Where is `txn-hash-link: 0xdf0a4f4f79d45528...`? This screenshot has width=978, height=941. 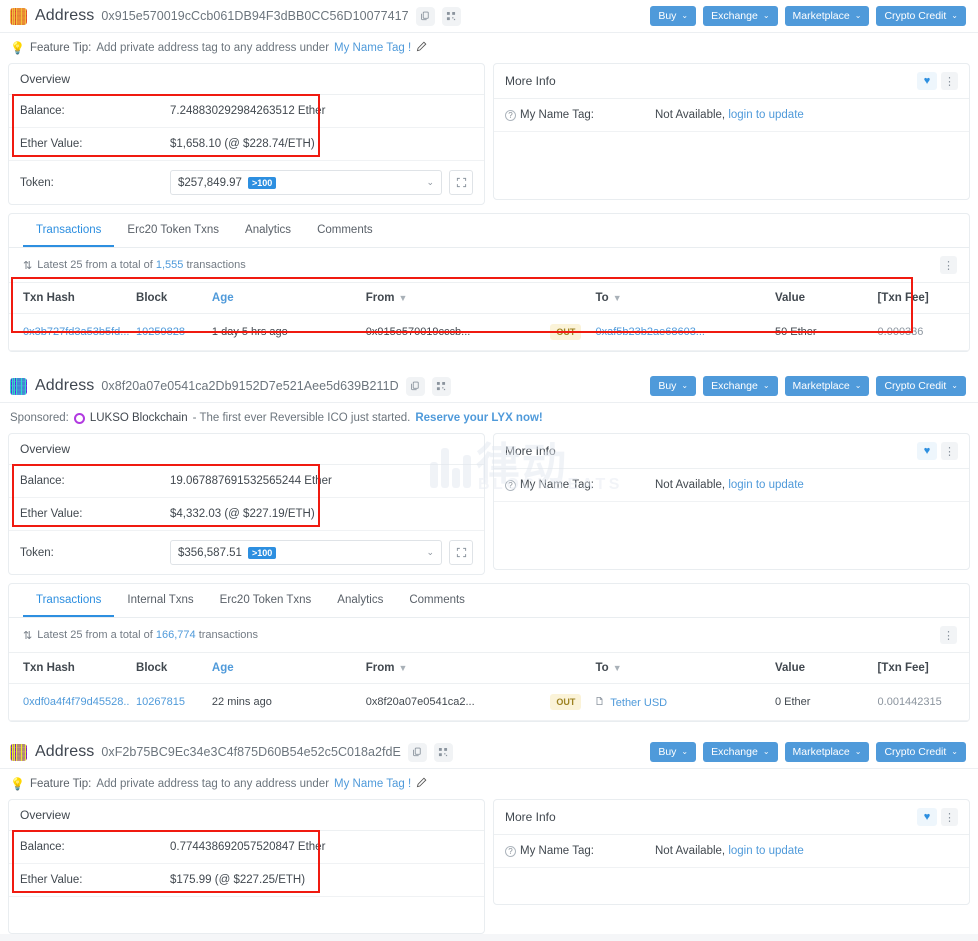
txn-hash-link: 0xdf0a4f4f79d45528... is located at coordinates (76, 702).